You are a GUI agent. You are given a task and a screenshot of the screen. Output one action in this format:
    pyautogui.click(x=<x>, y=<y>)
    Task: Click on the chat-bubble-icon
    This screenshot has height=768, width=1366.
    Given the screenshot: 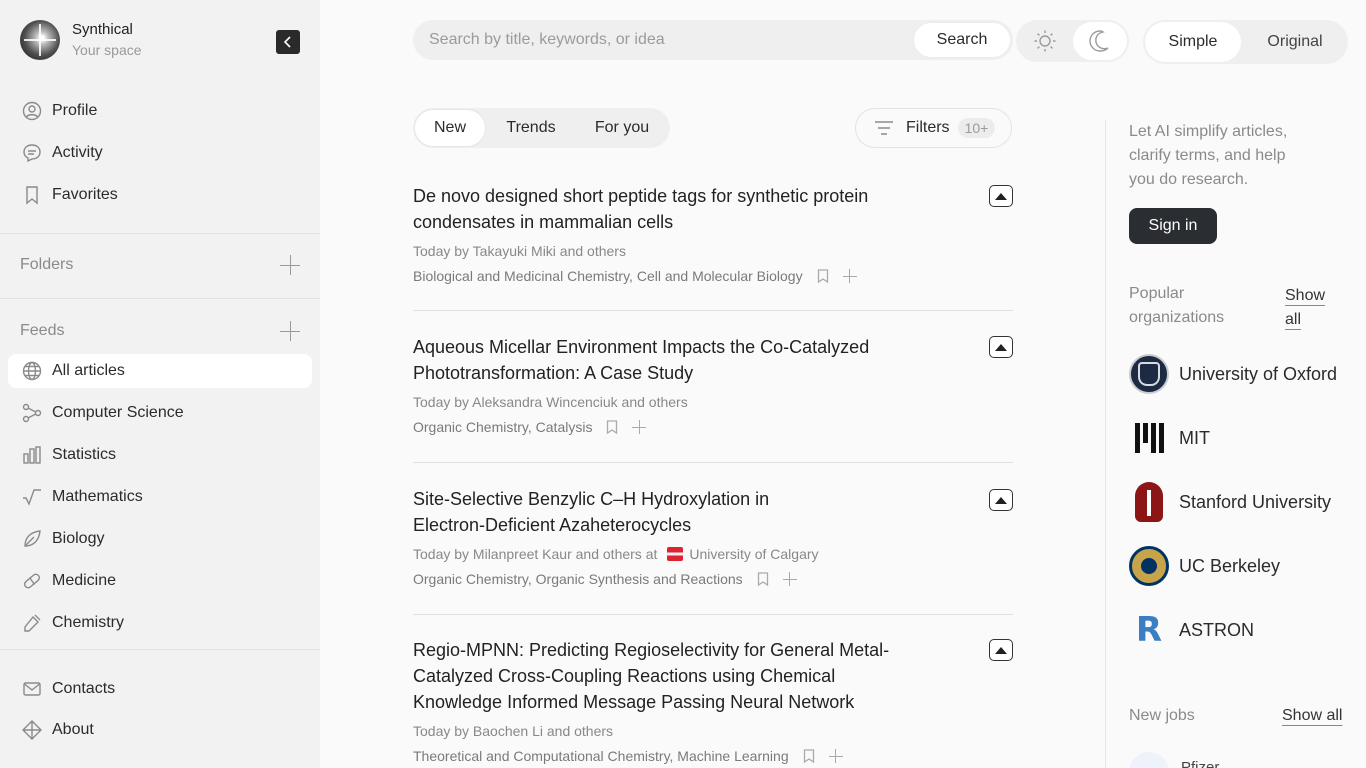 What is the action you would take?
    pyautogui.click(x=32, y=153)
    